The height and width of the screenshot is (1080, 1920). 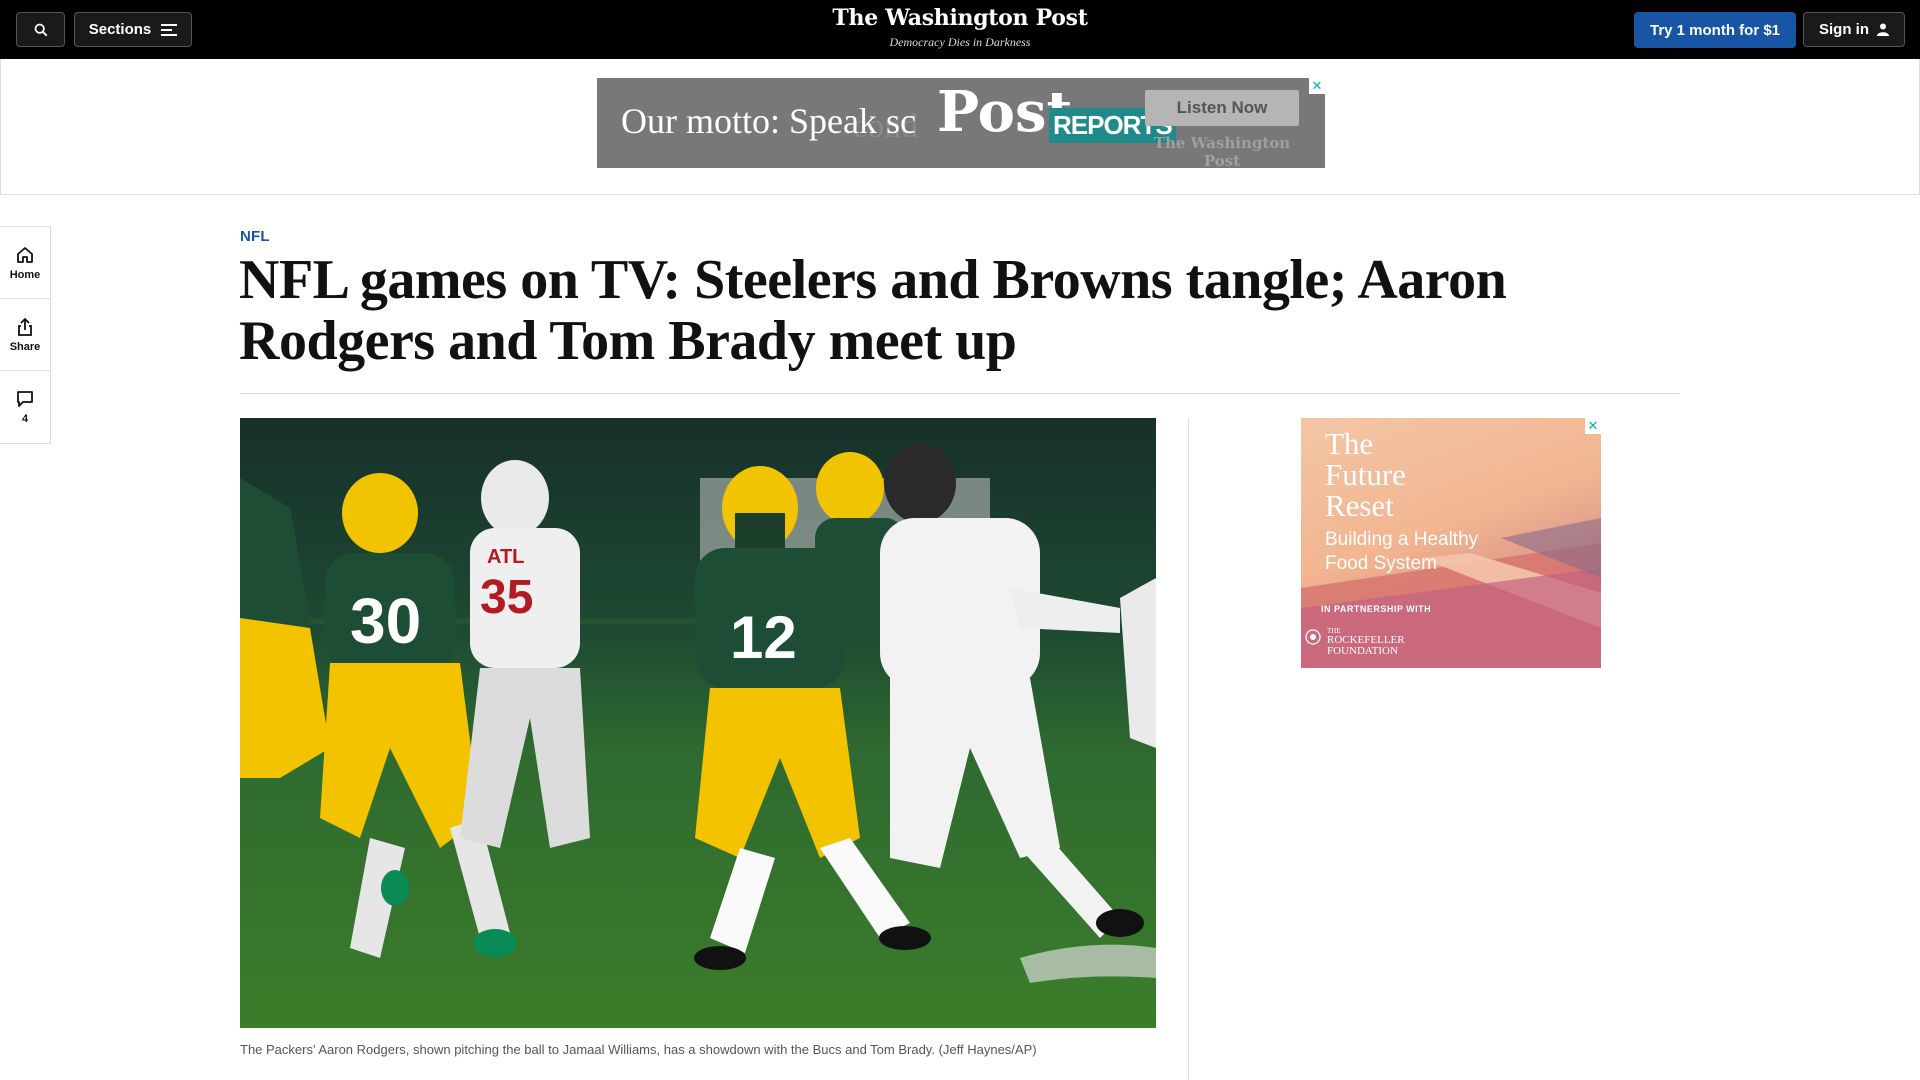 What do you see at coordinates (1355, 642) in the screenshot?
I see `rockefeller-foundation-logo: THE ROCKEFELLER FOUNDATION` at bounding box center [1355, 642].